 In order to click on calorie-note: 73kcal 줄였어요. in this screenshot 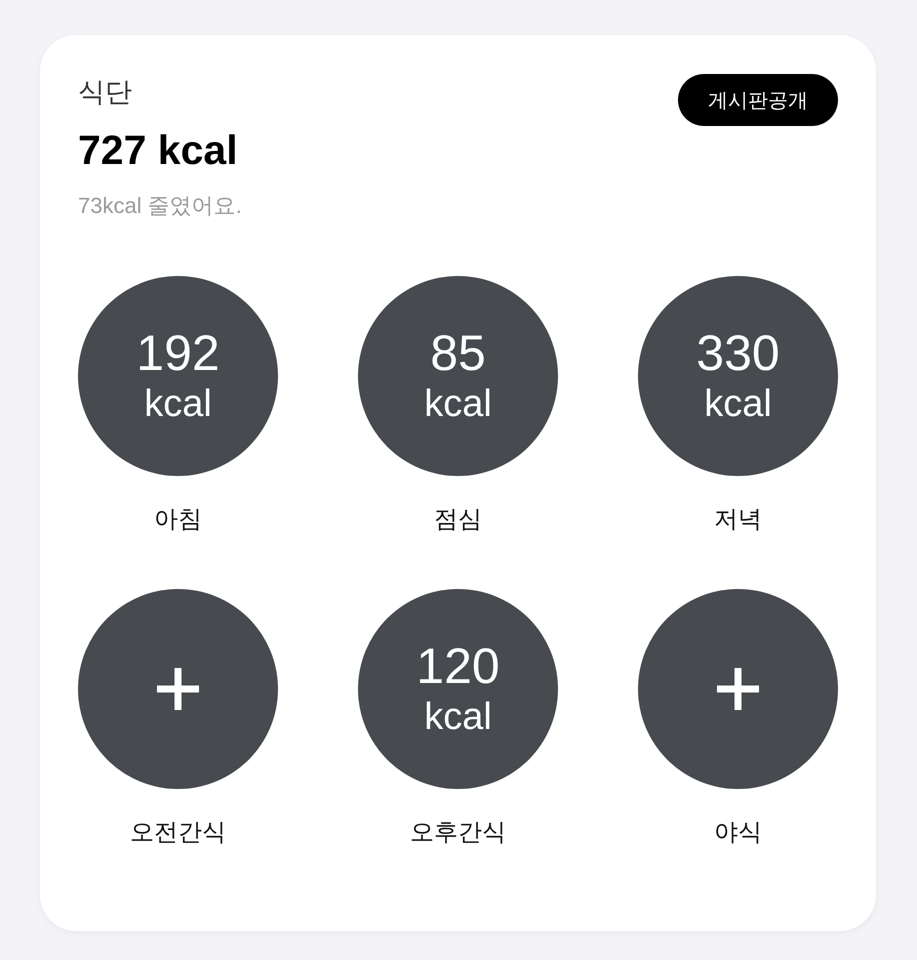, I will do `click(160, 206)`.